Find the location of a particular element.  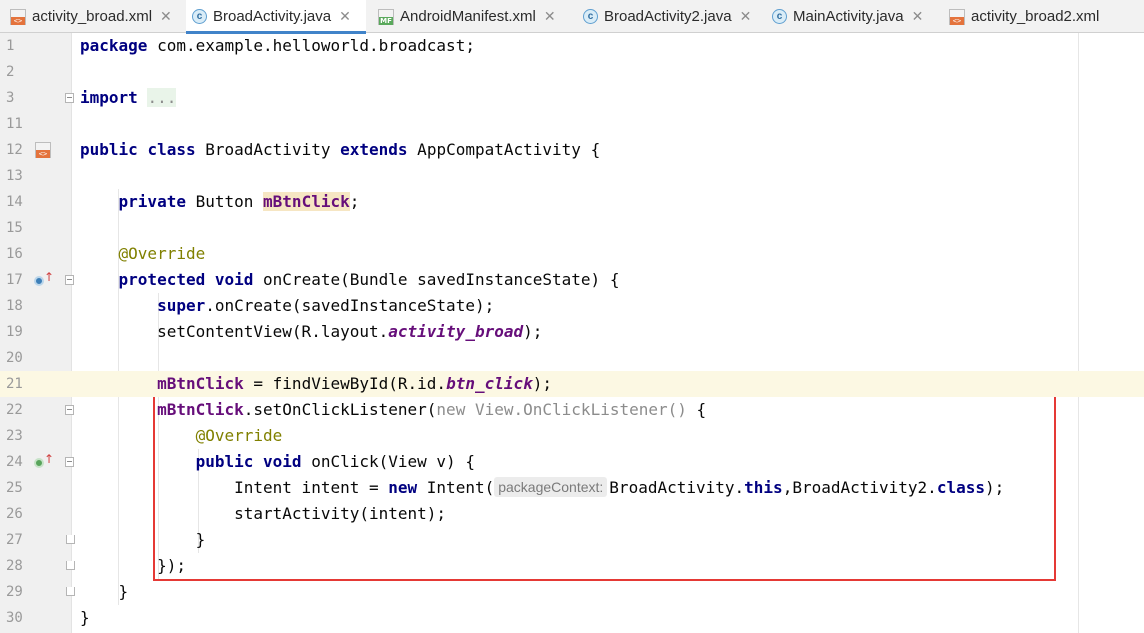

code-token: new is located at coordinates (403, 487).